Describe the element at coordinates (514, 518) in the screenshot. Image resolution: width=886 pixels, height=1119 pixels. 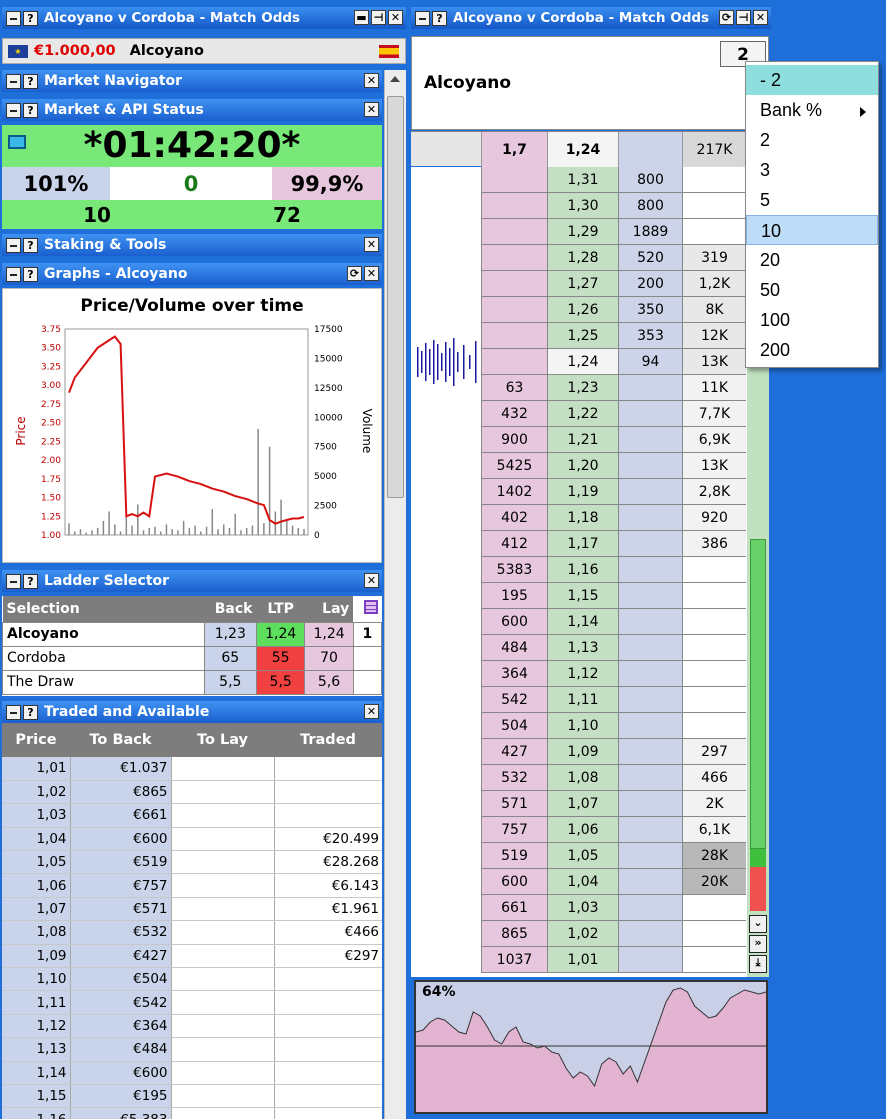
I see `back-cell: 402` at that location.